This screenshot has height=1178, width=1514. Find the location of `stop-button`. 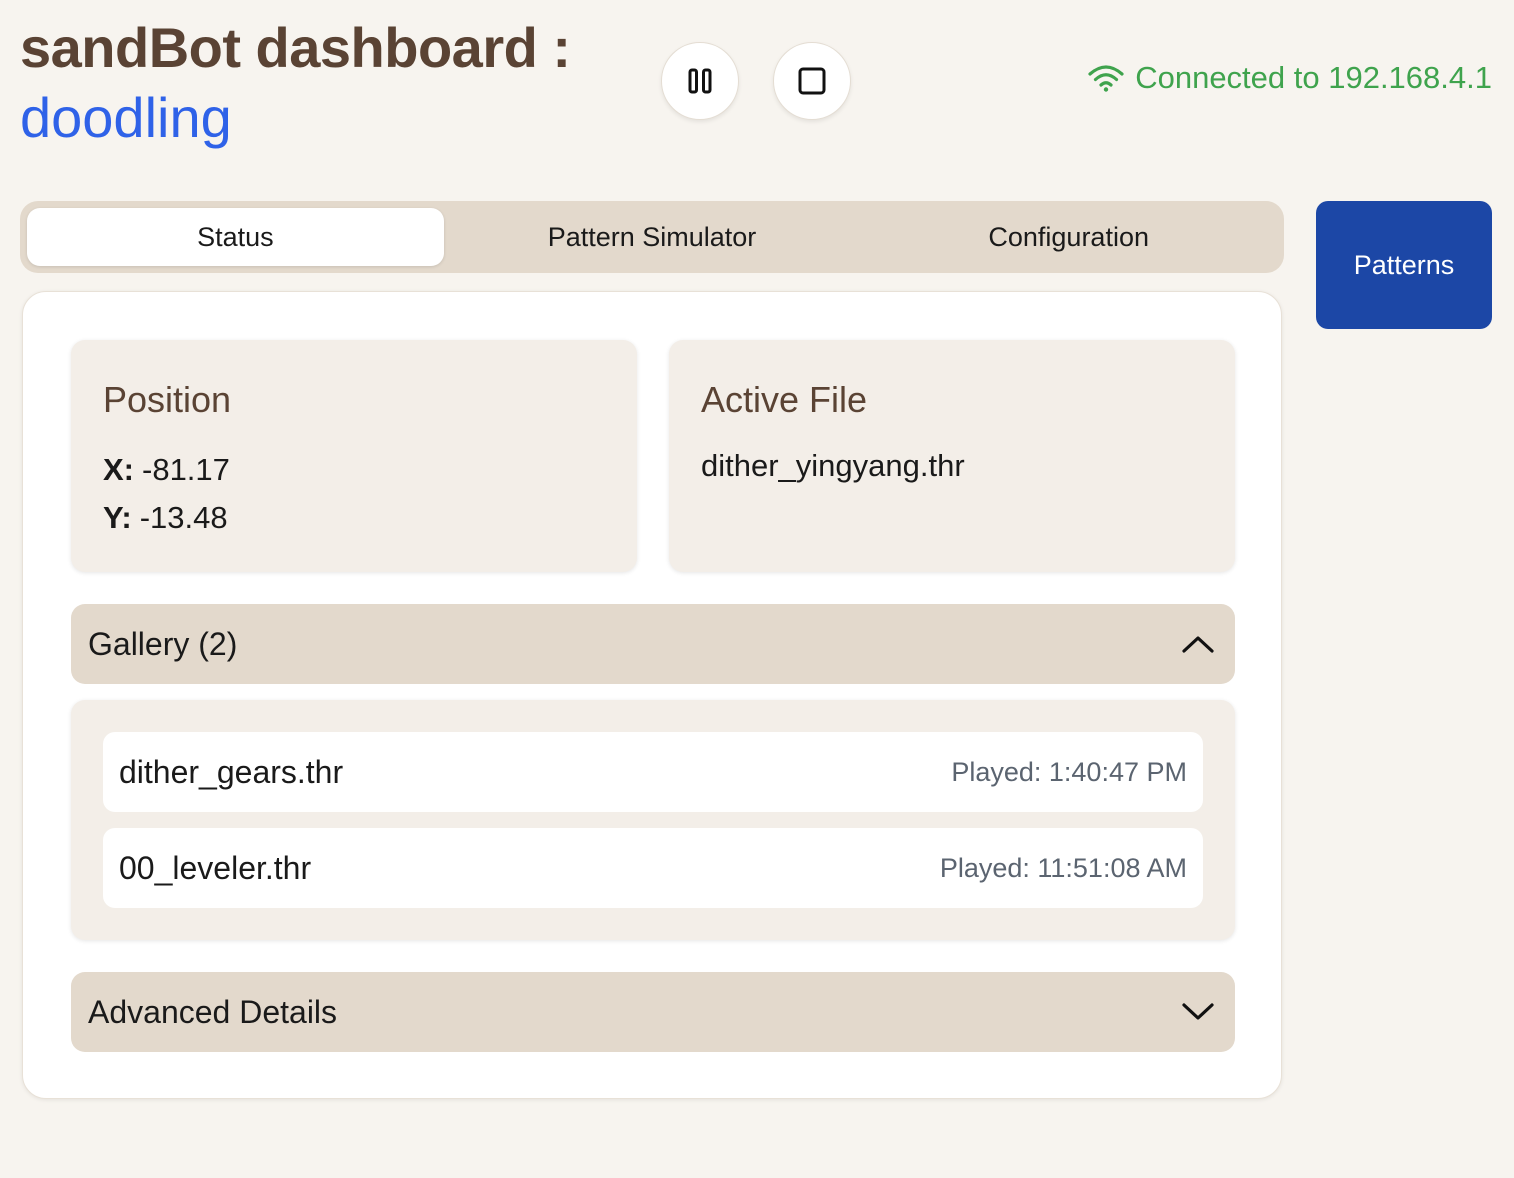

stop-button is located at coordinates (812, 81).